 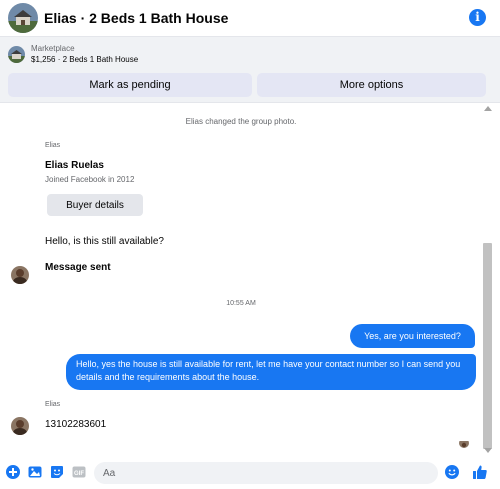 I want to click on gif-icon: GIF, so click(x=79, y=472).